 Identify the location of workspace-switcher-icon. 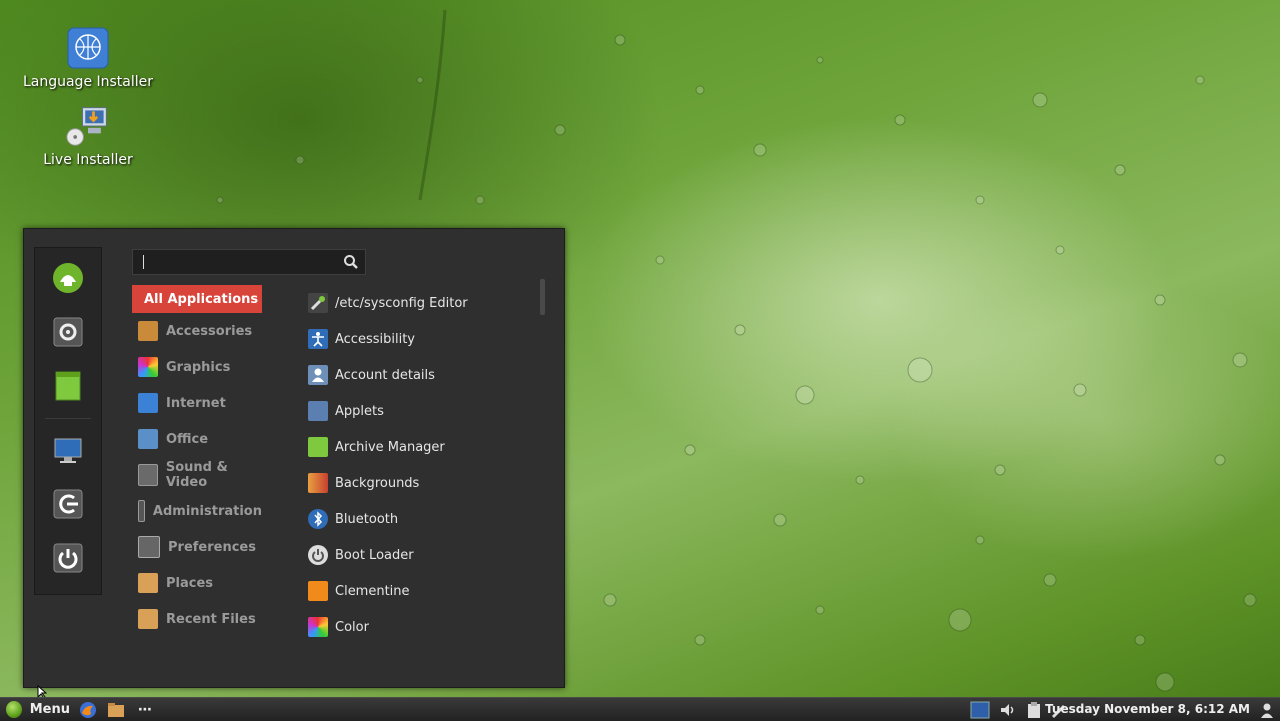
(980, 709).